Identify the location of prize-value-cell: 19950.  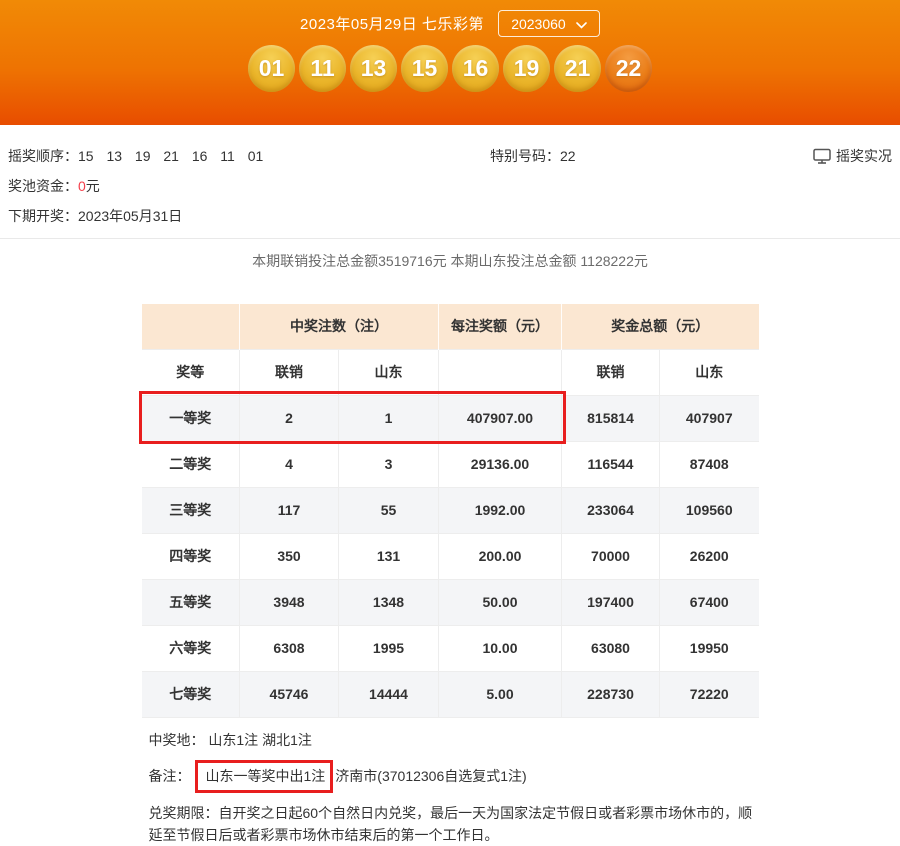
(709, 648).